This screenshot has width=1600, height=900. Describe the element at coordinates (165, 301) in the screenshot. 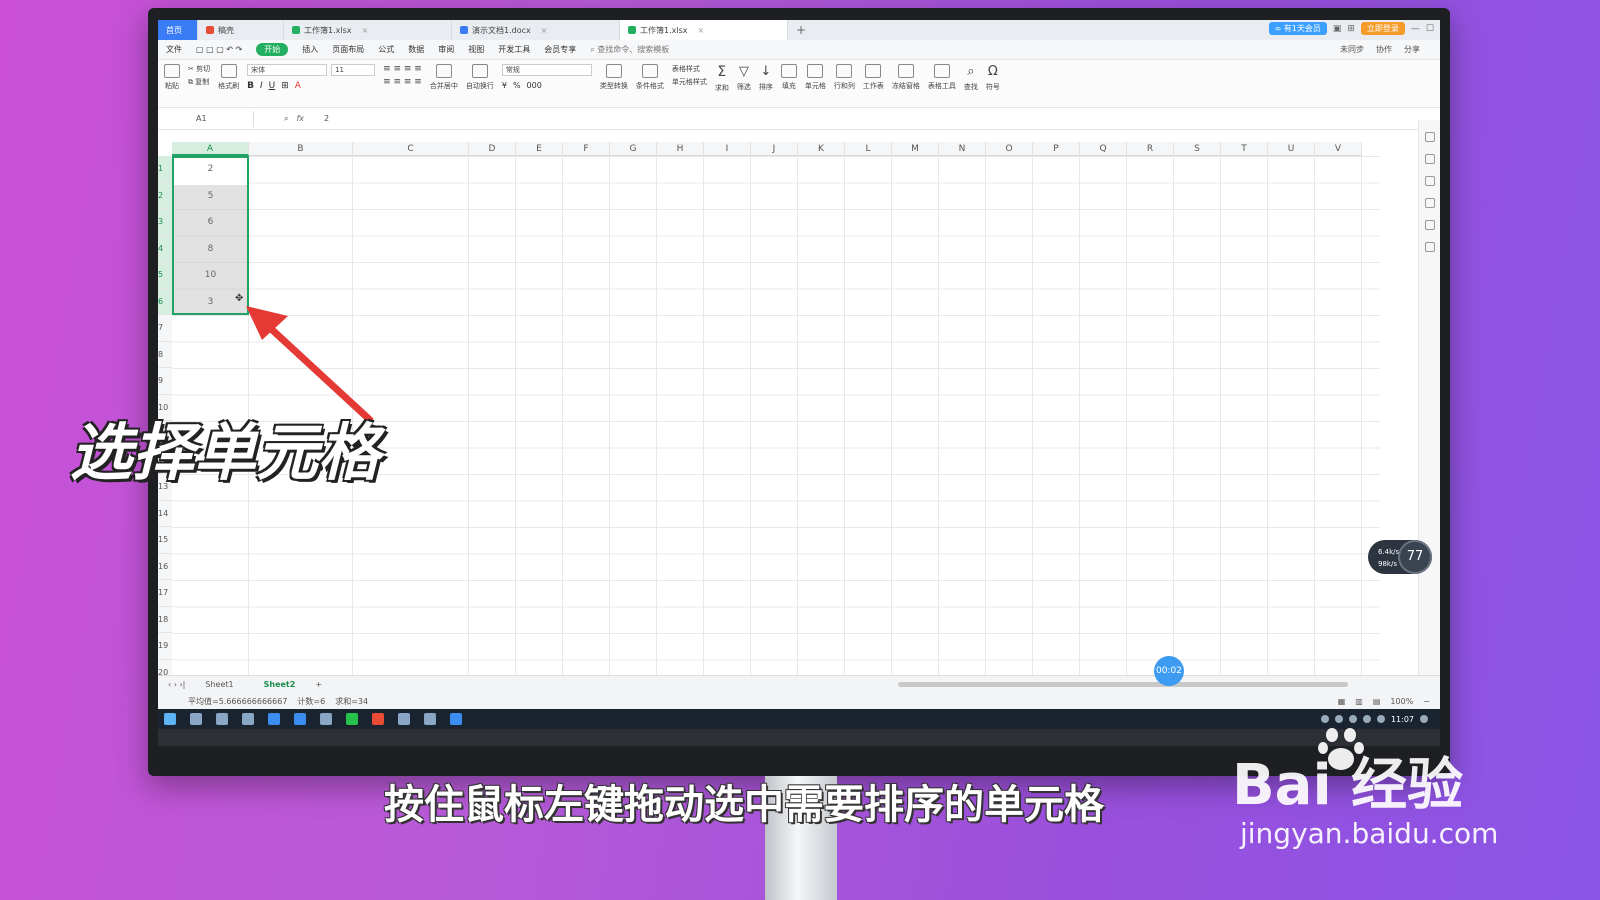

I see `row-header-6: 6` at that location.